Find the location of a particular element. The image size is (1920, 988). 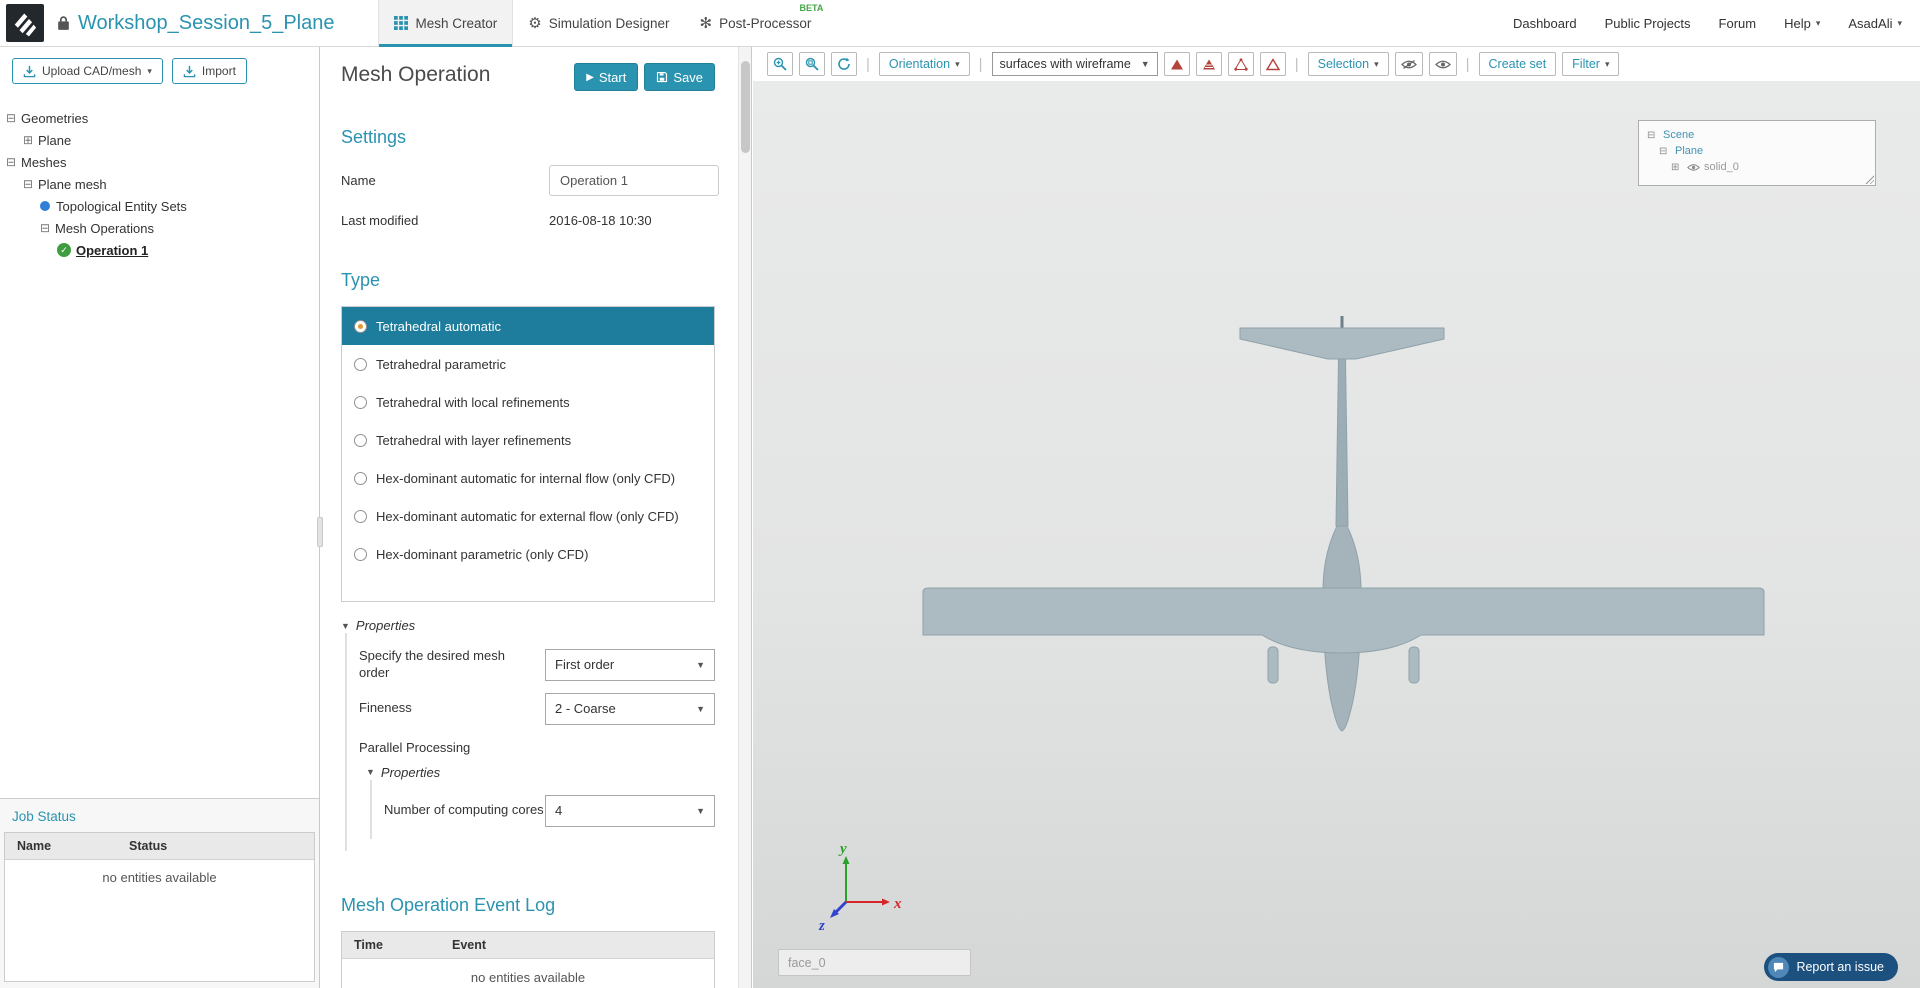

scene-tree-solid: ⊞ solid_0 is located at coordinates (1757, 167).